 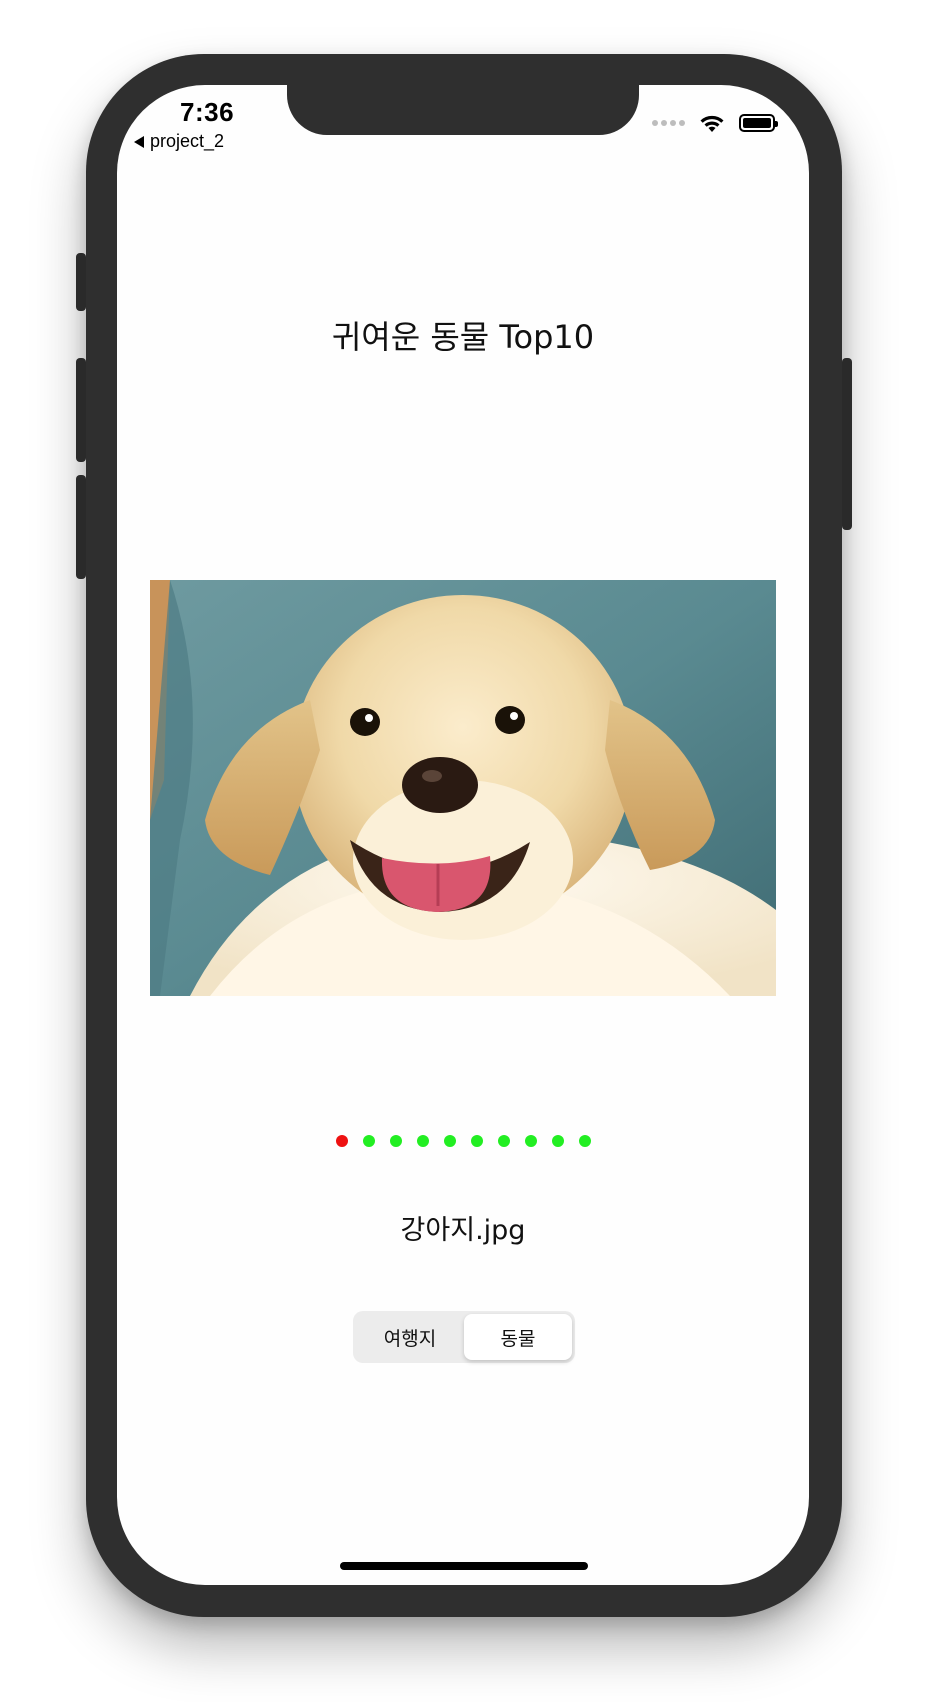 I want to click on page-title: 귀여운 동물 Top10, so click(x=463, y=337).